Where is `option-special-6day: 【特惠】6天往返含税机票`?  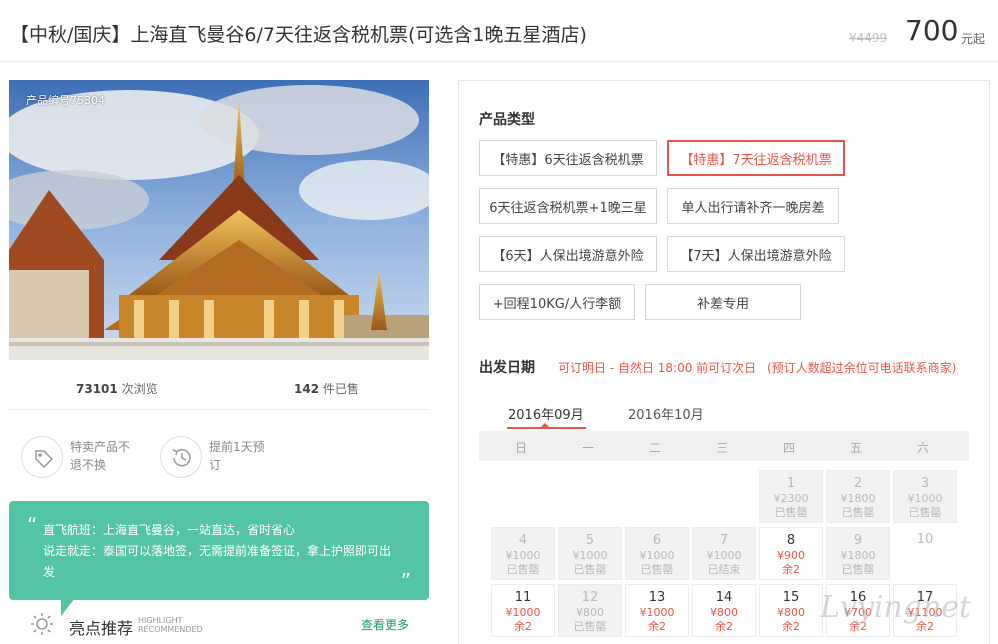
option-special-6day: 【特惠】6天往返含税机票 is located at coordinates (568, 158).